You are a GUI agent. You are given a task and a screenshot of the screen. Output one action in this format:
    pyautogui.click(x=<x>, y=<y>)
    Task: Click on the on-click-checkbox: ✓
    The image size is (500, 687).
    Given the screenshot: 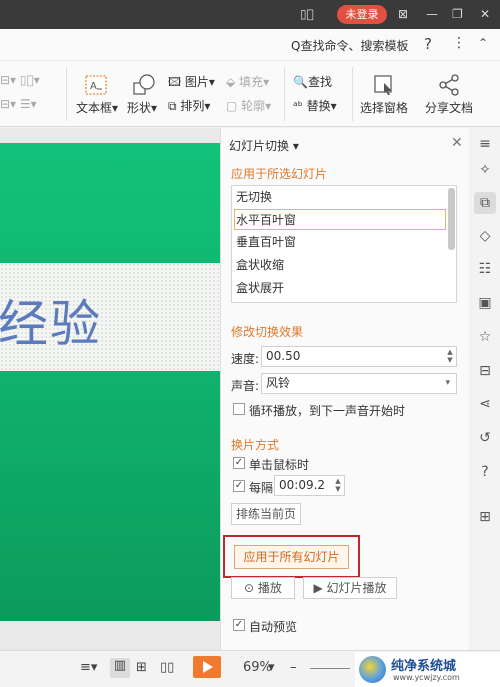 What is the action you would take?
    pyautogui.click(x=239, y=463)
    